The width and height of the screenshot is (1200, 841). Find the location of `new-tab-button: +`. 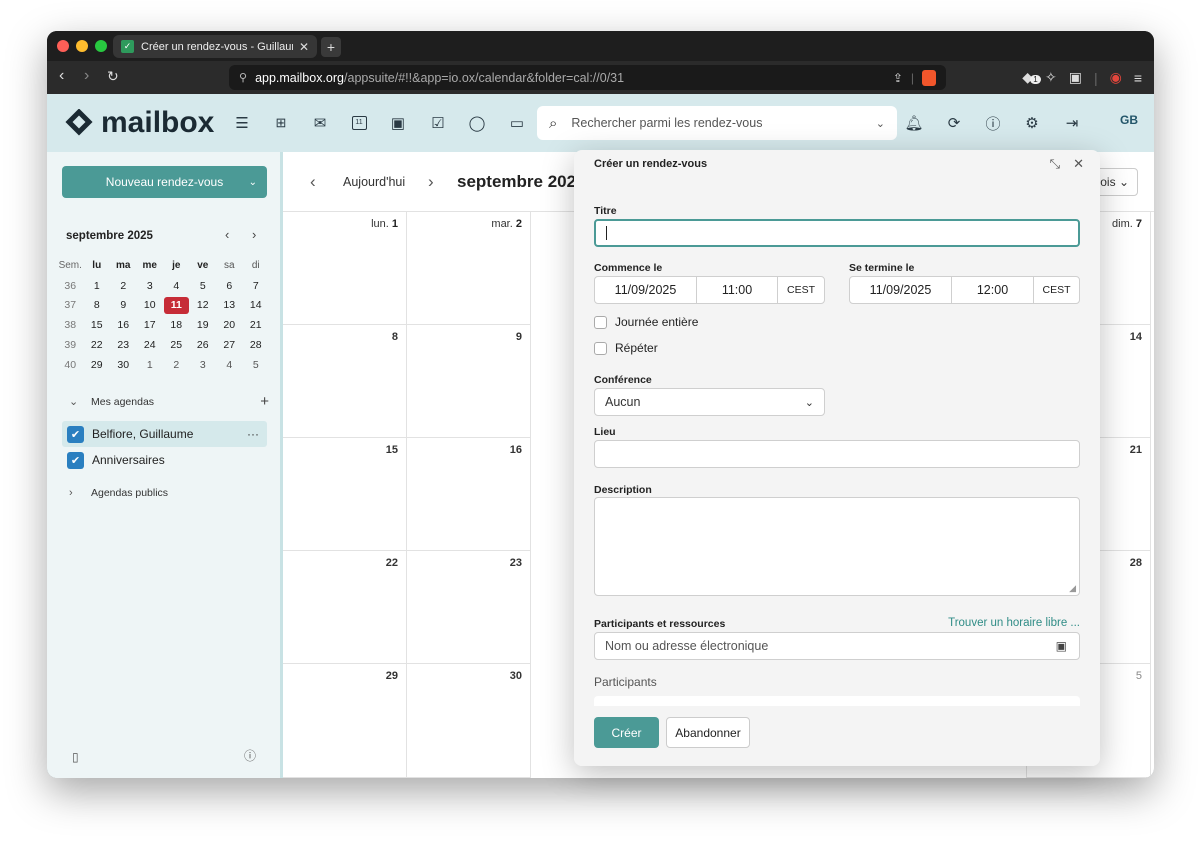

new-tab-button: + is located at coordinates (331, 47).